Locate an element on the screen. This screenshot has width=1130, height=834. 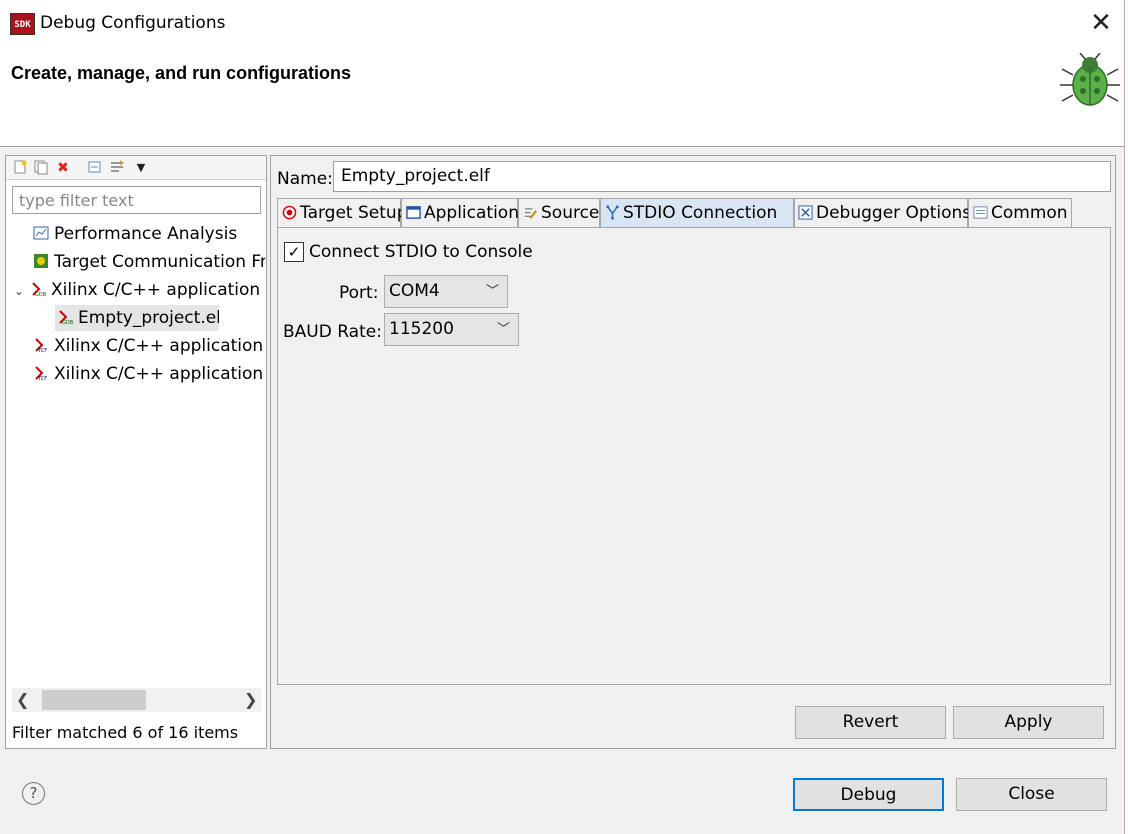
window-title: Debug Configurations is located at coordinates (133, 23).